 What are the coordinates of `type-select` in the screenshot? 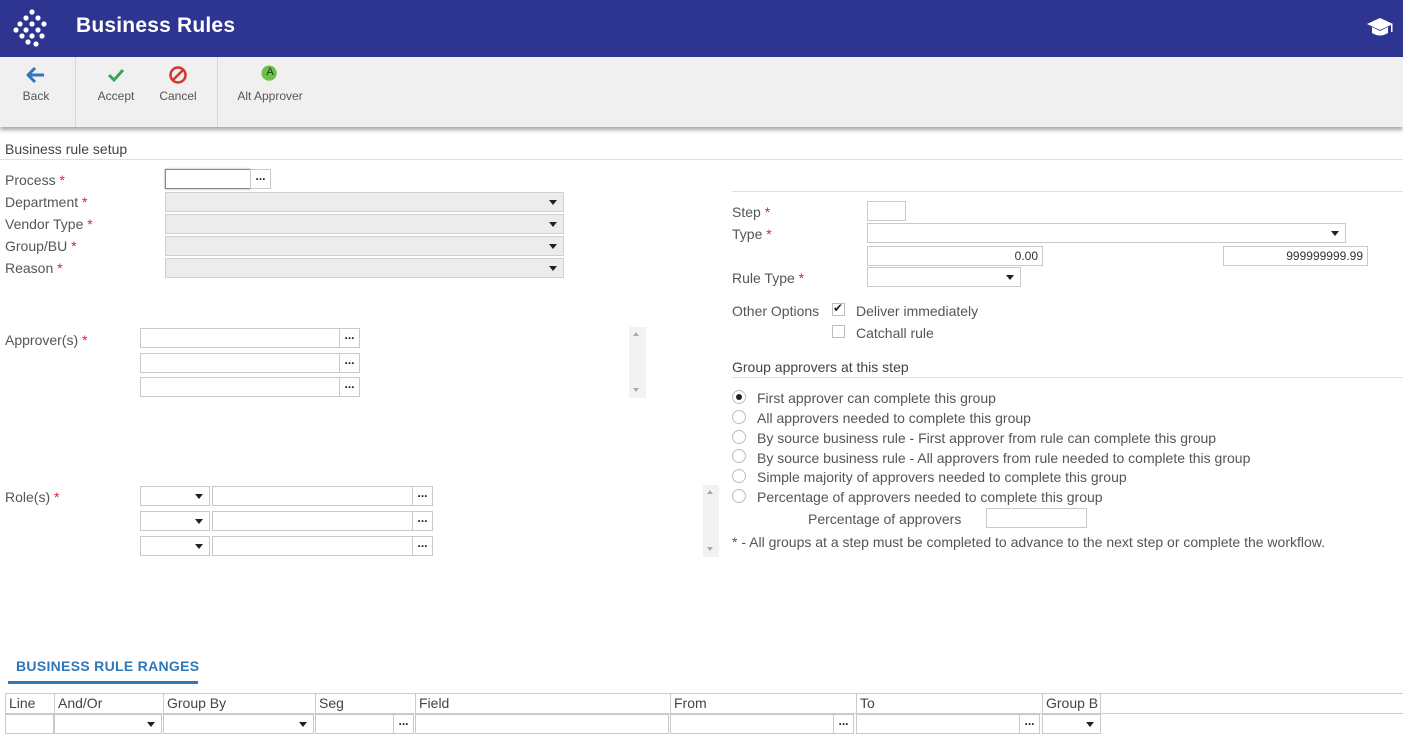 It's located at (1106, 233).